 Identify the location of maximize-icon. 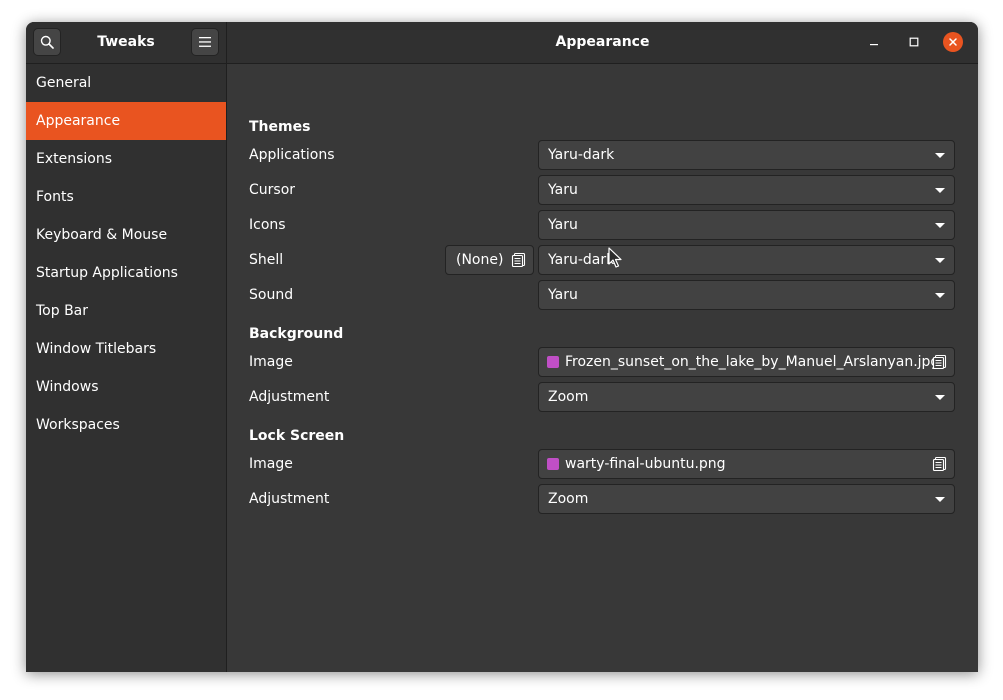
(914, 42).